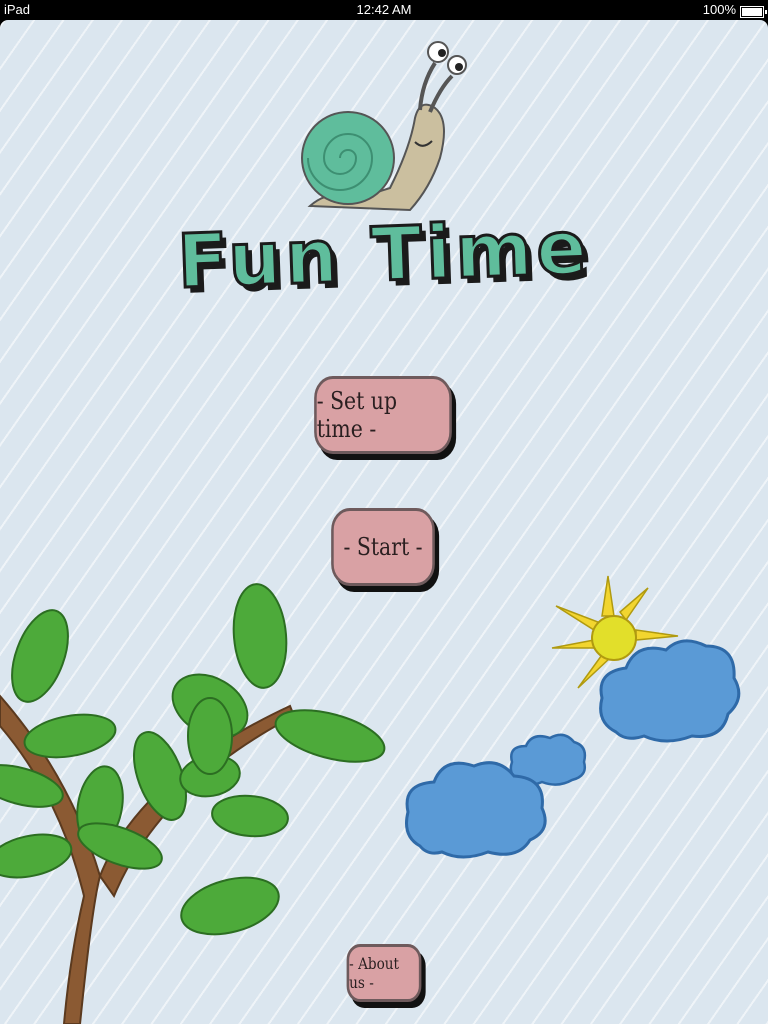  I want to click on battery-icon, so click(753, 11).